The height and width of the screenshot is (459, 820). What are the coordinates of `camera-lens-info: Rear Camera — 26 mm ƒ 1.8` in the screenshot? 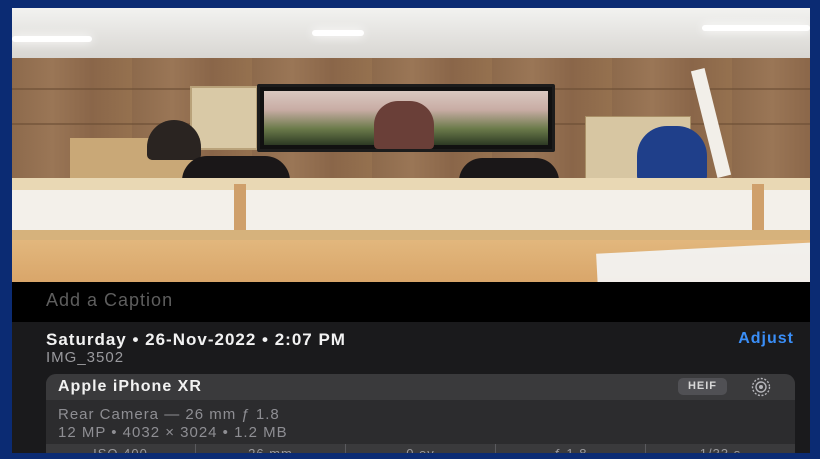 It's located at (169, 414).